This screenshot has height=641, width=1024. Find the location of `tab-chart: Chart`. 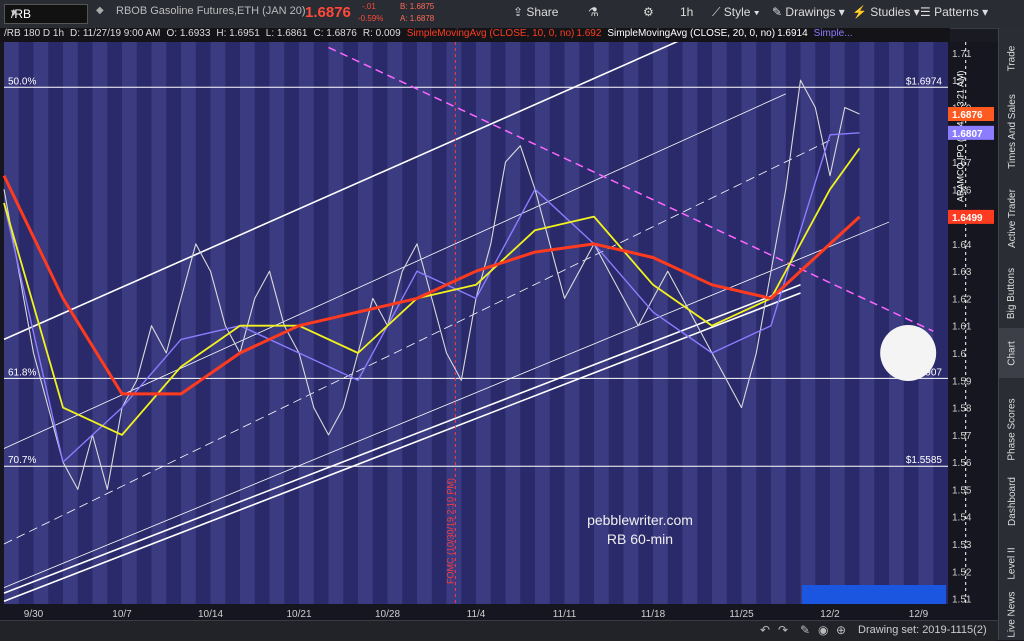

tab-chart: Chart is located at coordinates (1011, 353).